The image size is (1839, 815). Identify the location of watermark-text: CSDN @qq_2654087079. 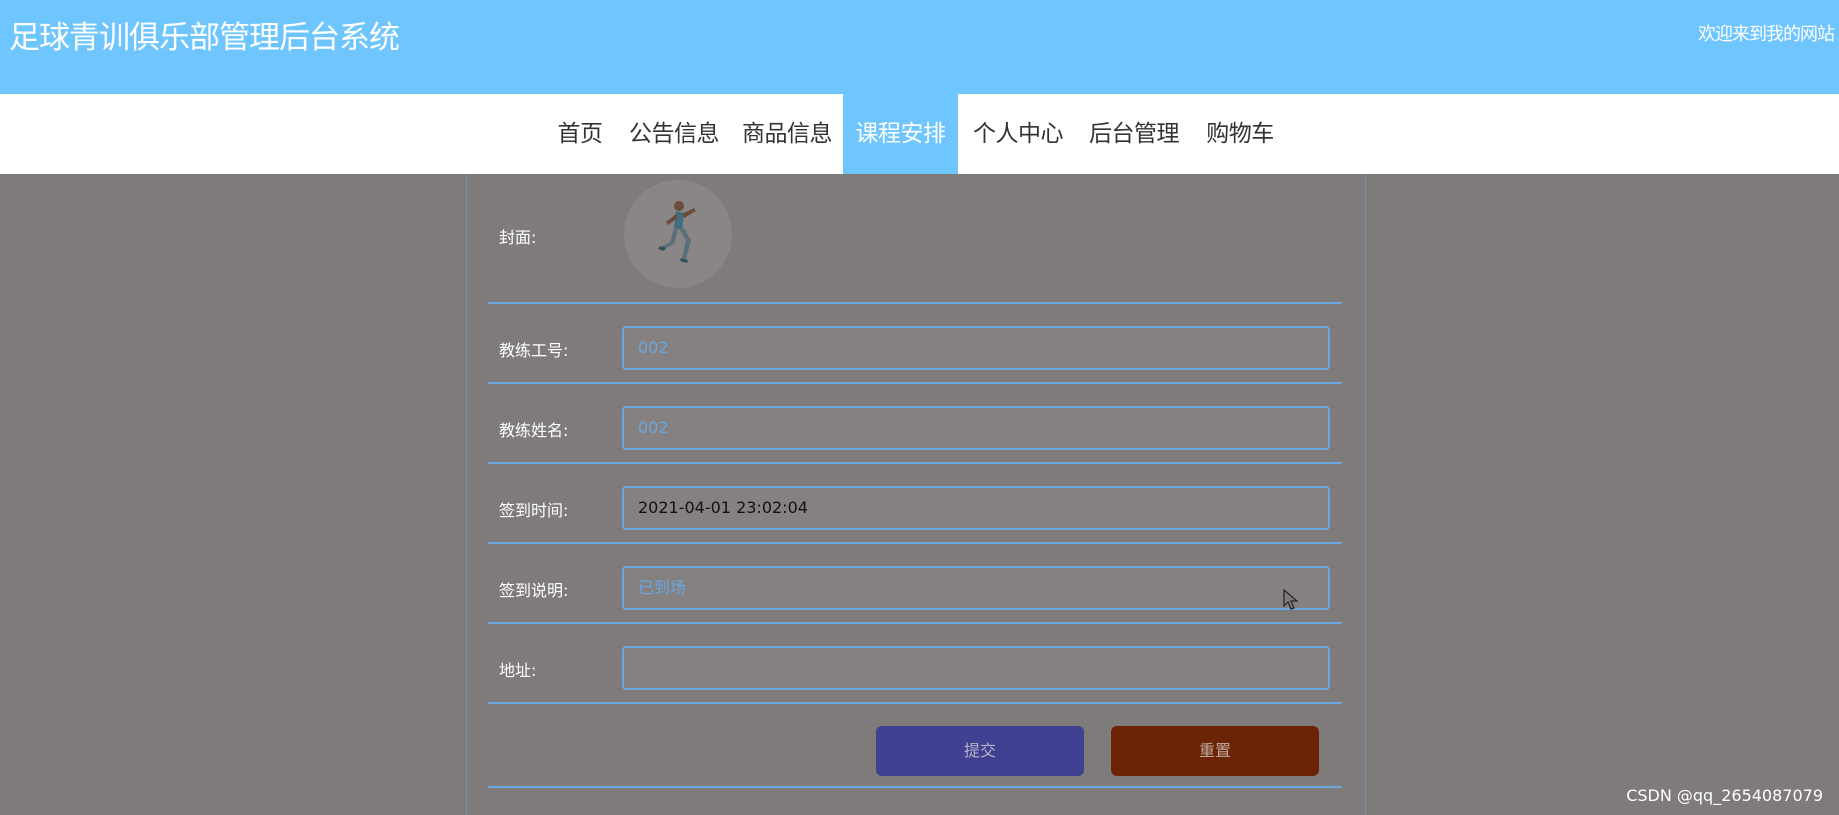
(1724, 795).